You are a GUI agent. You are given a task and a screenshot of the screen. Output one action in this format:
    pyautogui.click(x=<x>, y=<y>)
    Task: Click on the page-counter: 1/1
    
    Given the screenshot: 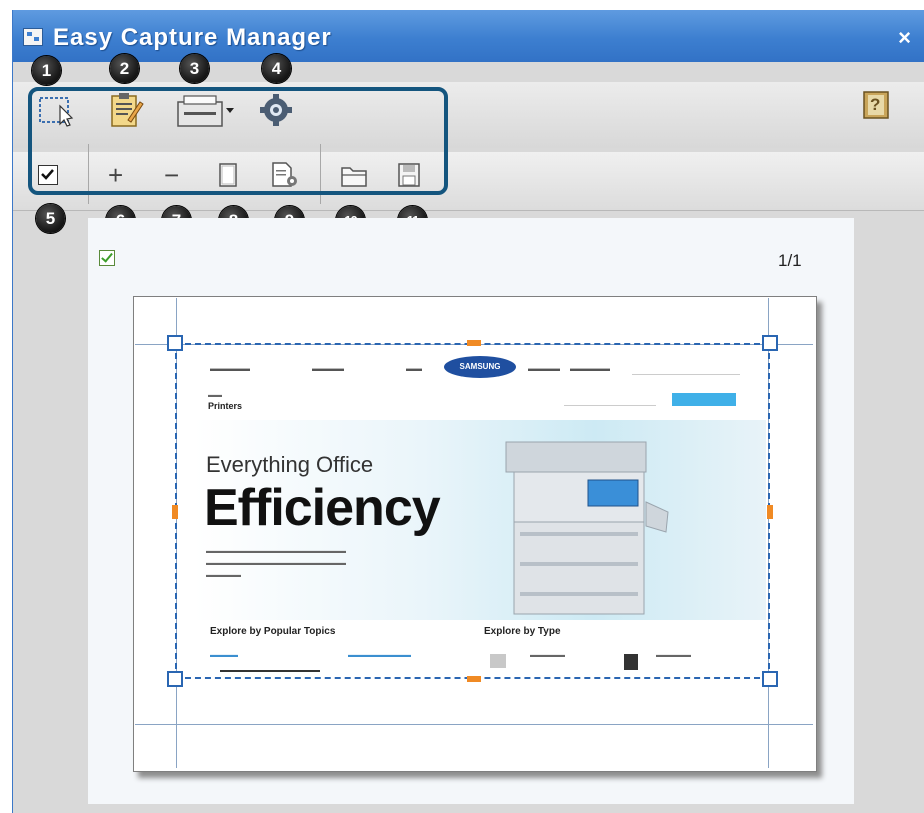 What is the action you would take?
    pyautogui.click(x=790, y=260)
    